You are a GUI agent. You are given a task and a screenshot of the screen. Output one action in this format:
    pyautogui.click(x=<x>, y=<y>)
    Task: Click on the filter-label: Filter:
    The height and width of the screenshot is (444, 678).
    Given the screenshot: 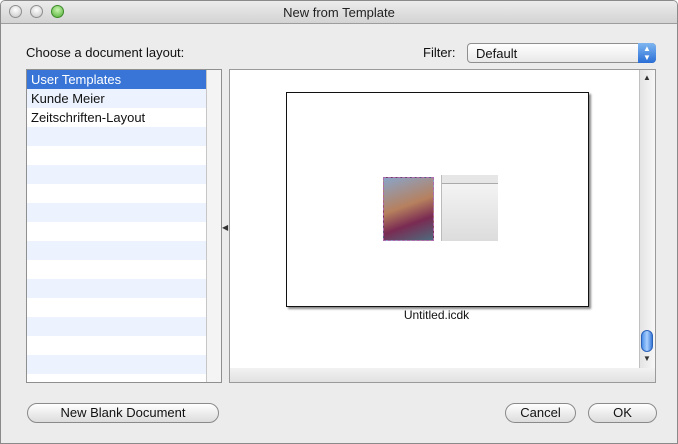 What is the action you would take?
    pyautogui.click(x=439, y=52)
    